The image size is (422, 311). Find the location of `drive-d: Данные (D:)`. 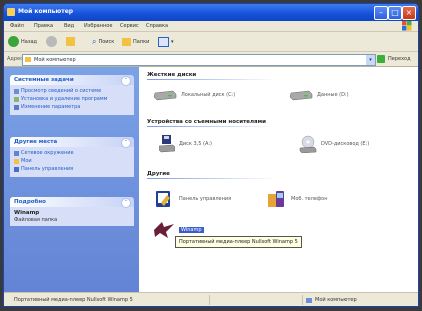

drive-d: Данные (D:) is located at coordinates (319, 95).